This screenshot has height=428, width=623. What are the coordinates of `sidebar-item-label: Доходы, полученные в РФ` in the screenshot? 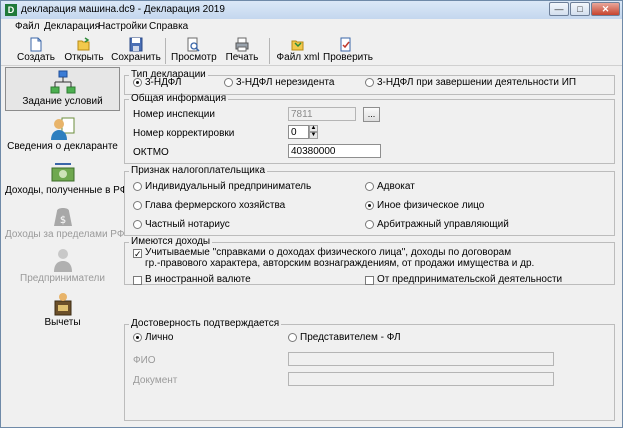 It's located at (66, 190).